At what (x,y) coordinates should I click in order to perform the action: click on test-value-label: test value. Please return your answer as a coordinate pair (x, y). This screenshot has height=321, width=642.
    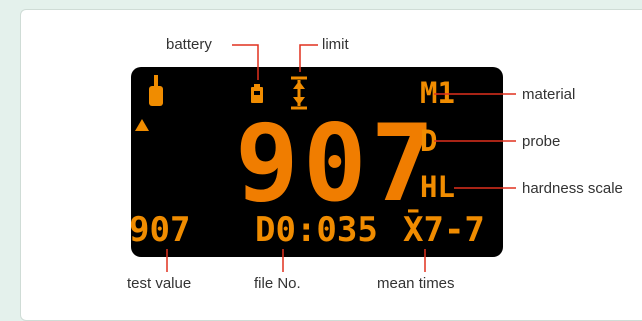
    Looking at the image, I should click on (159, 283).